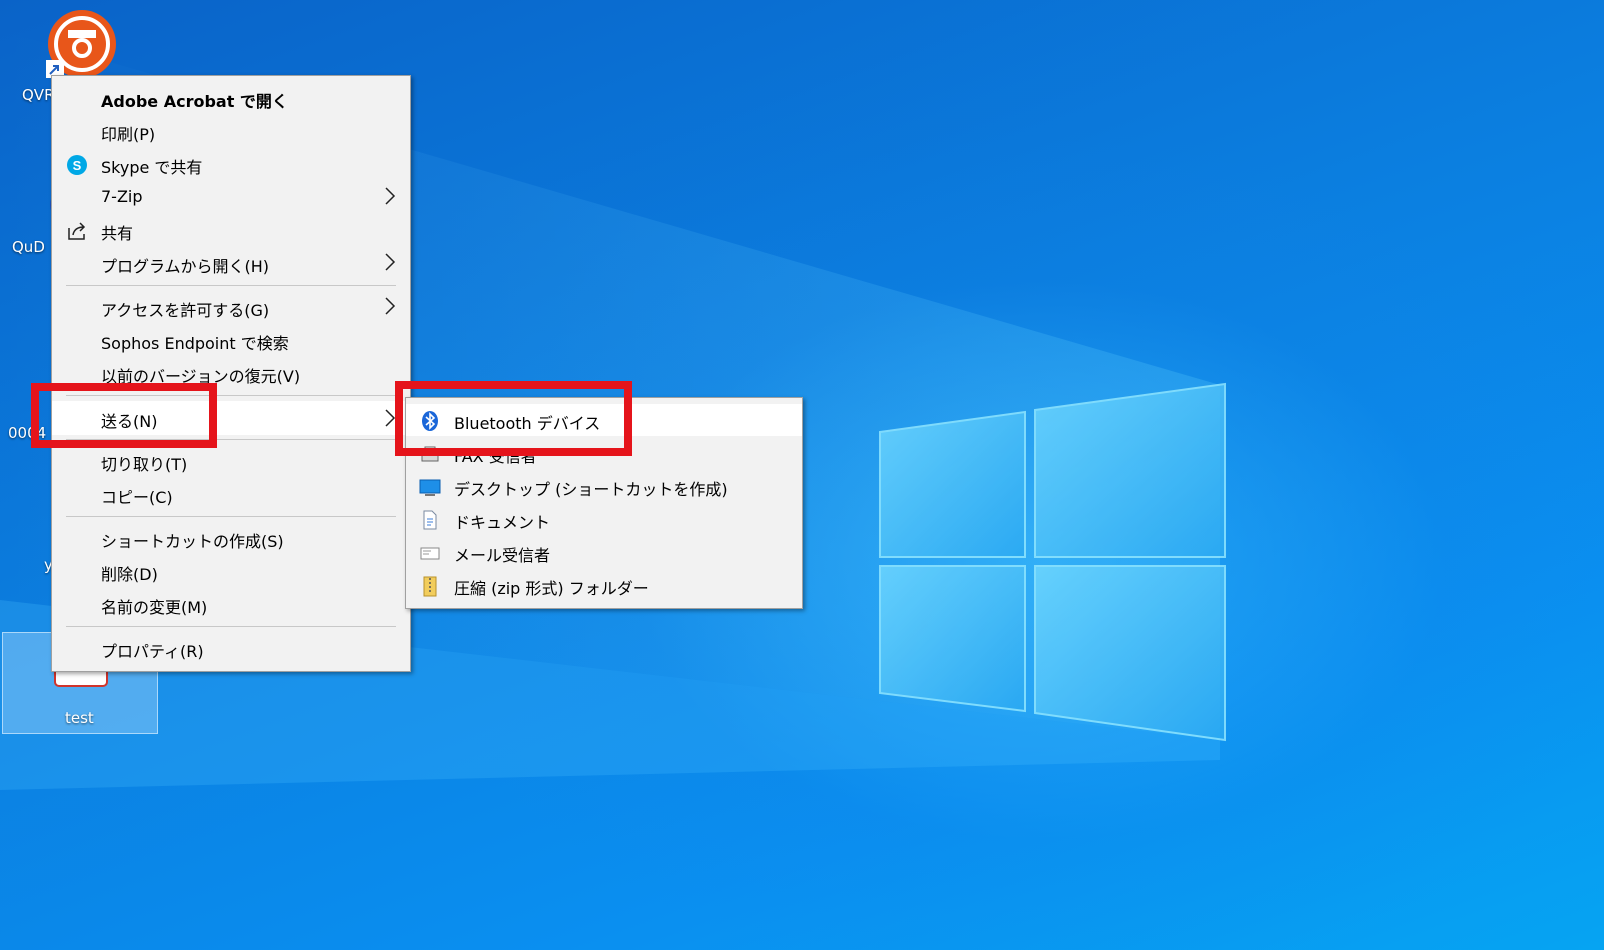 Image resolution: width=1604 pixels, height=950 pixels. Describe the element at coordinates (502, 555) in the screenshot. I see `submenu-item-label: メール受信者` at that location.